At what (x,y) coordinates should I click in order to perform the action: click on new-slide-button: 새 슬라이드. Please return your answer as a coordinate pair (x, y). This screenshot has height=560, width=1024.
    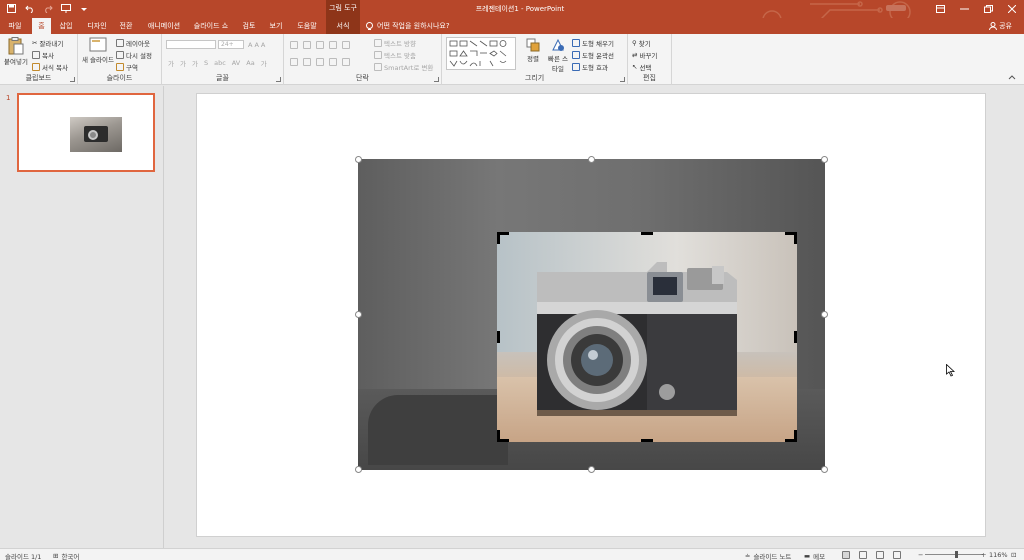
    Looking at the image, I should click on (98, 50).